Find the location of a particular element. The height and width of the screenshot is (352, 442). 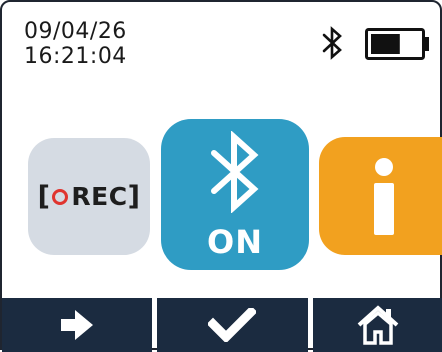

bluetooth-status-label: ON is located at coordinates (235, 241).